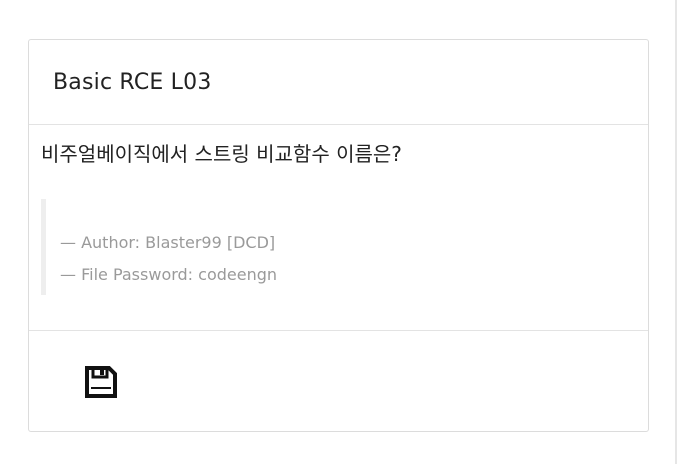  I want to click on card-title: Basic RCE L03, so click(132, 82).